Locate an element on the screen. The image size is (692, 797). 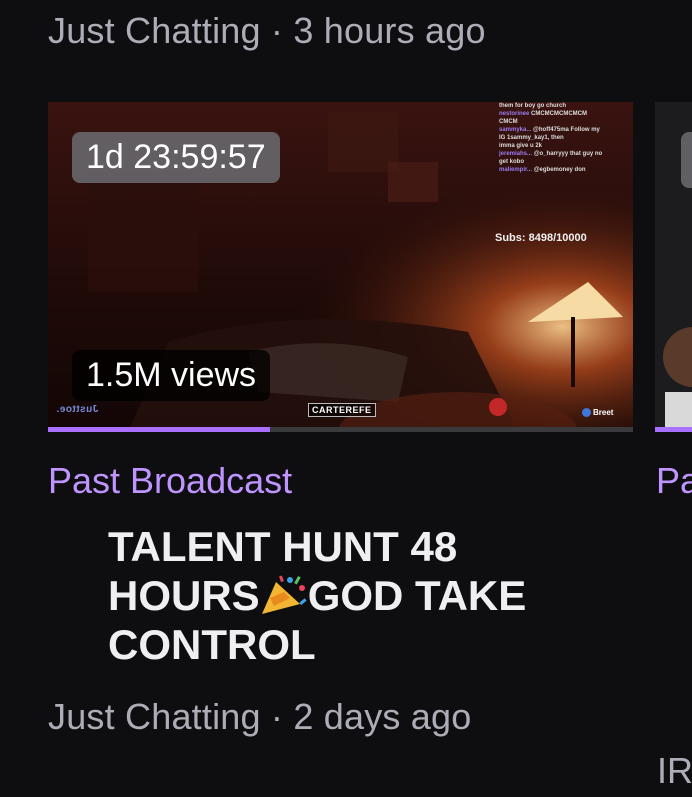
duration-badge: 1d 23:59:57 is located at coordinates (176, 157).